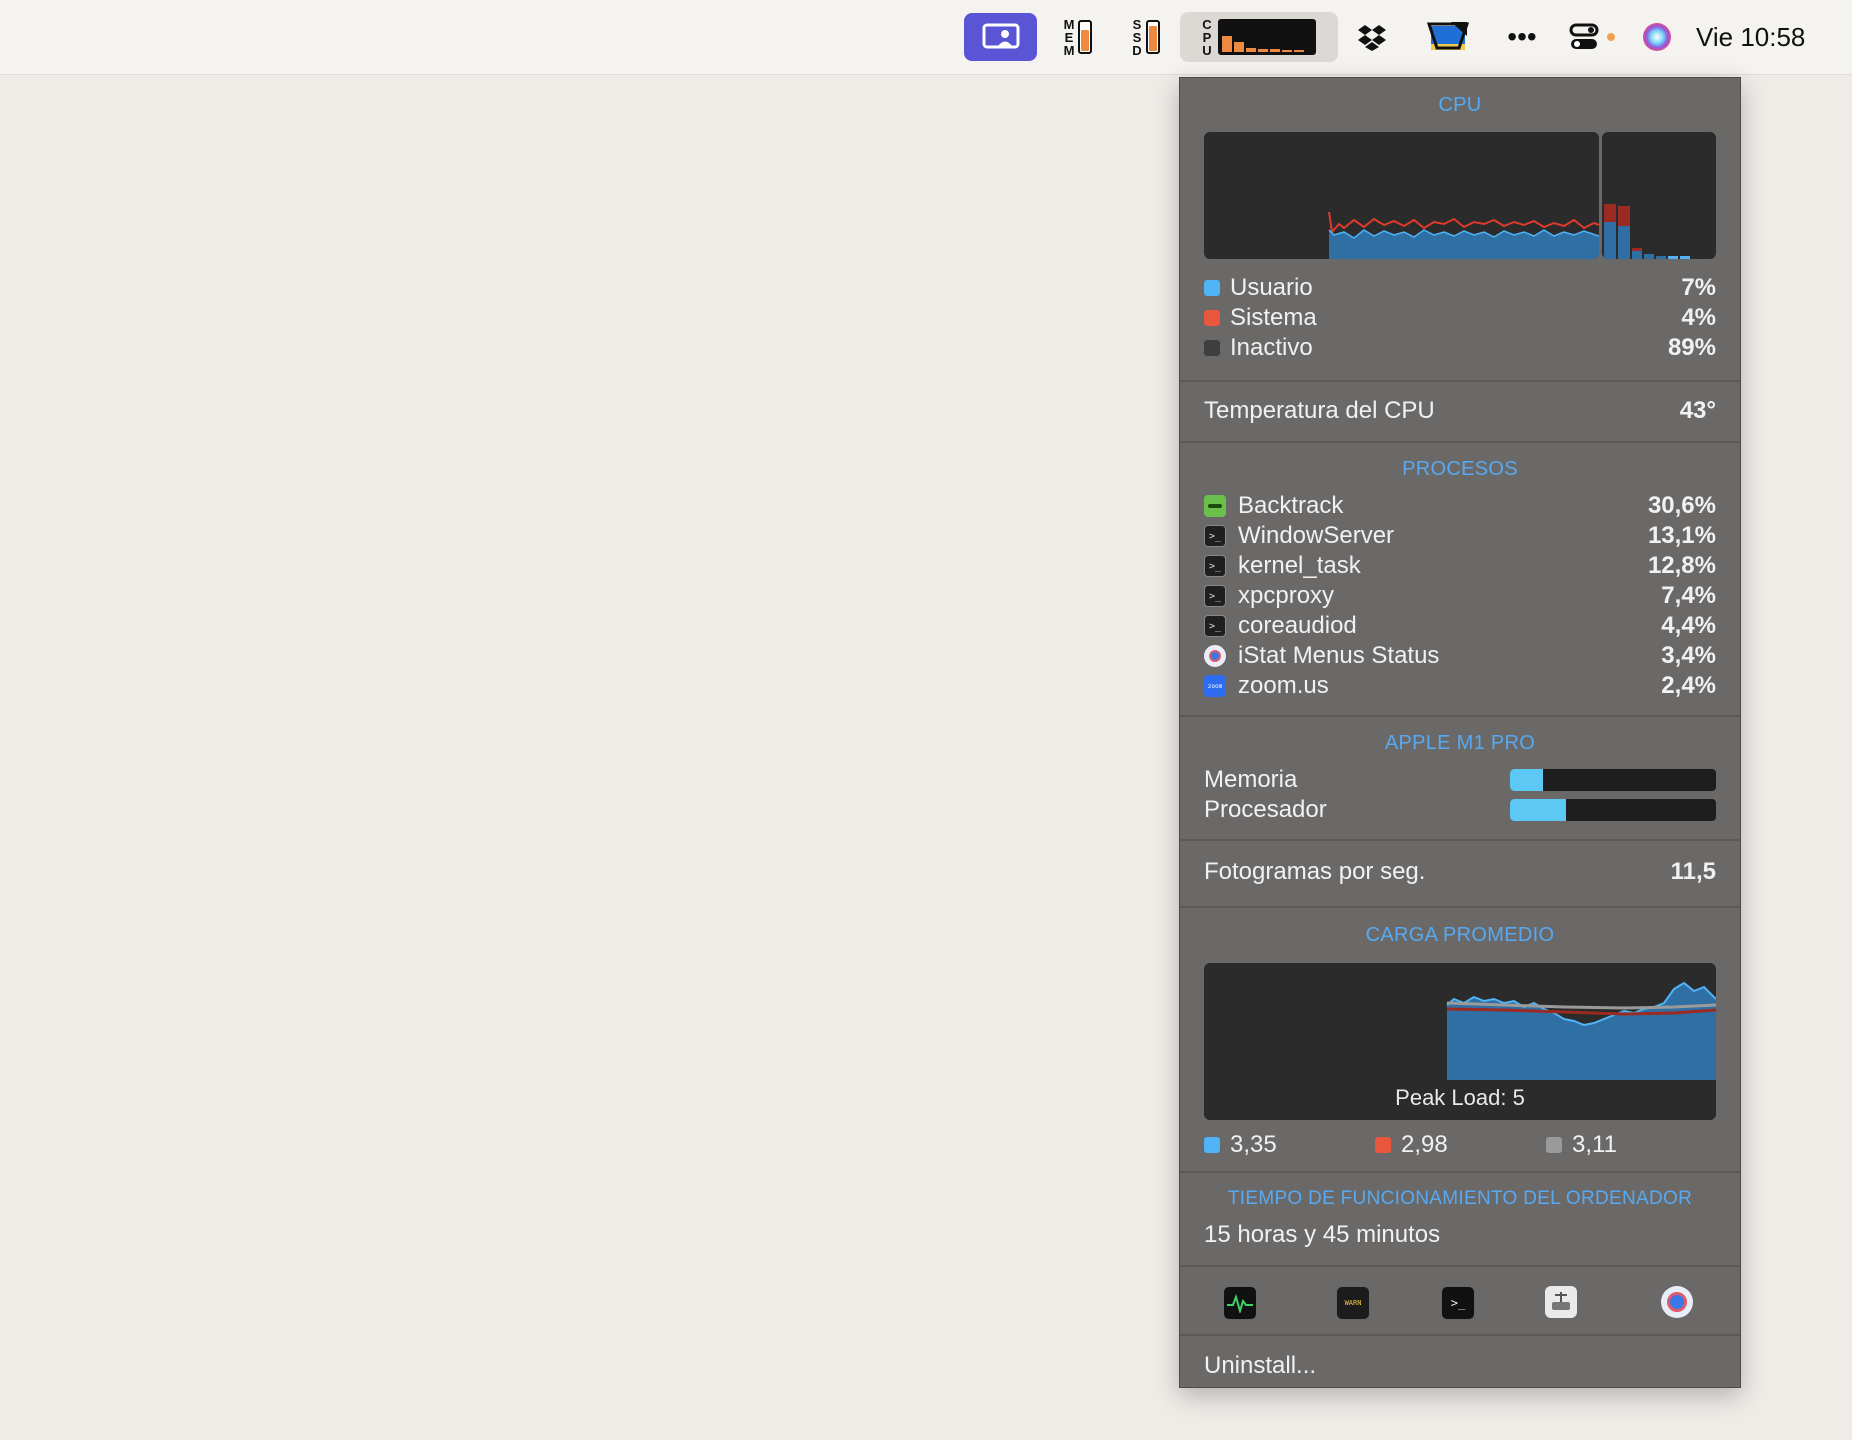 Image resolution: width=1852 pixels, height=1440 pixels. I want to click on mem-label: MEM, so click(1069, 37).